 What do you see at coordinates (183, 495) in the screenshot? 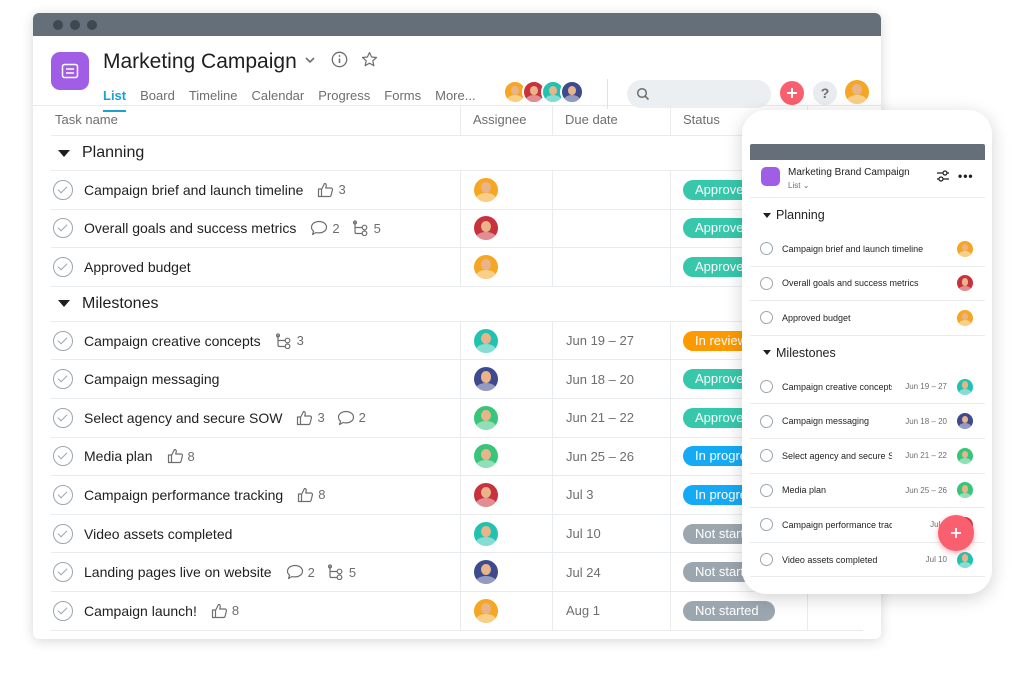
I see `task-name: Campaign performance tracking` at bounding box center [183, 495].